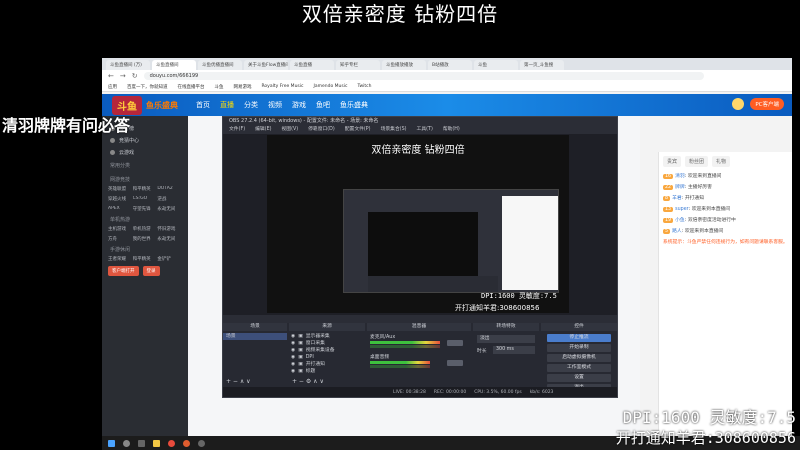 The width and height of the screenshot is (800, 450). What do you see at coordinates (123, 76) in the screenshot?
I see `forward-icon: →` at bounding box center [123, 76].